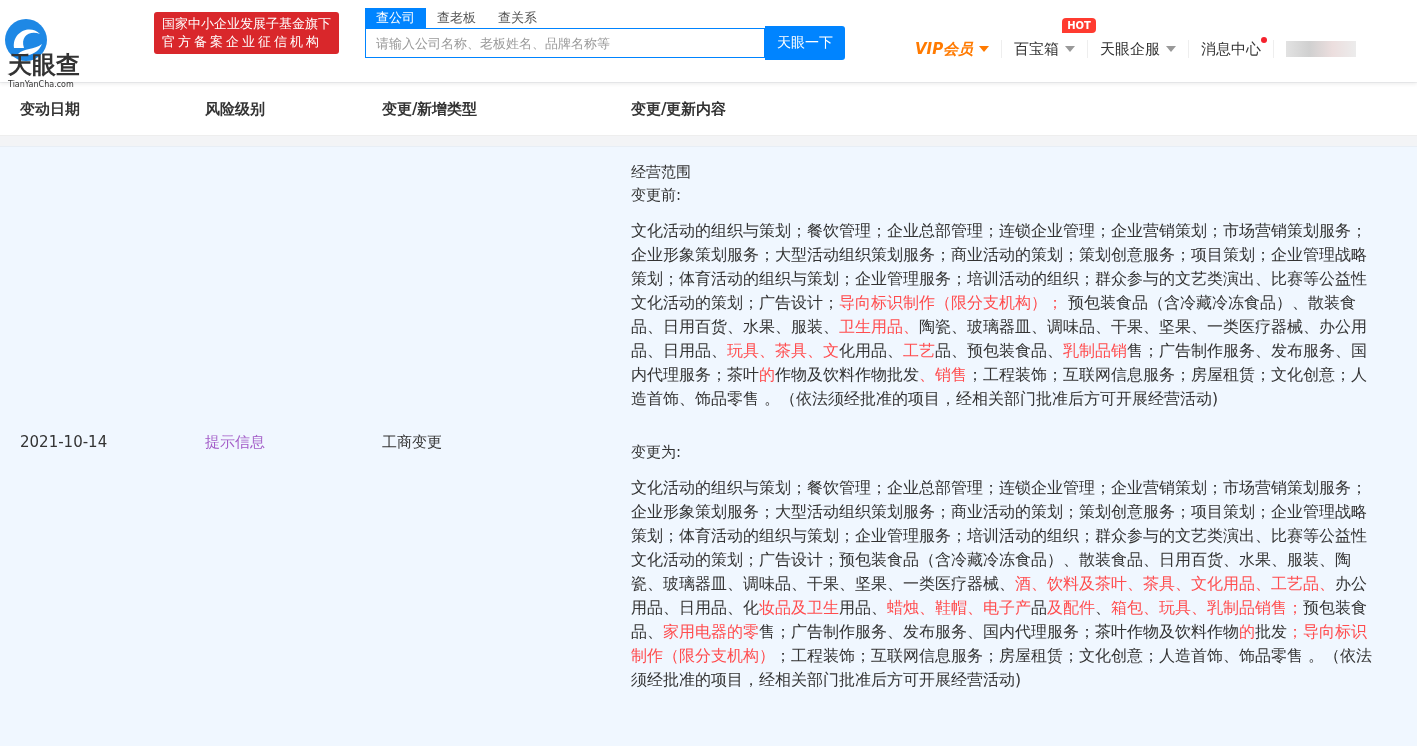  I want to click on column-header: 变更/新增类型, so click(430, 109).